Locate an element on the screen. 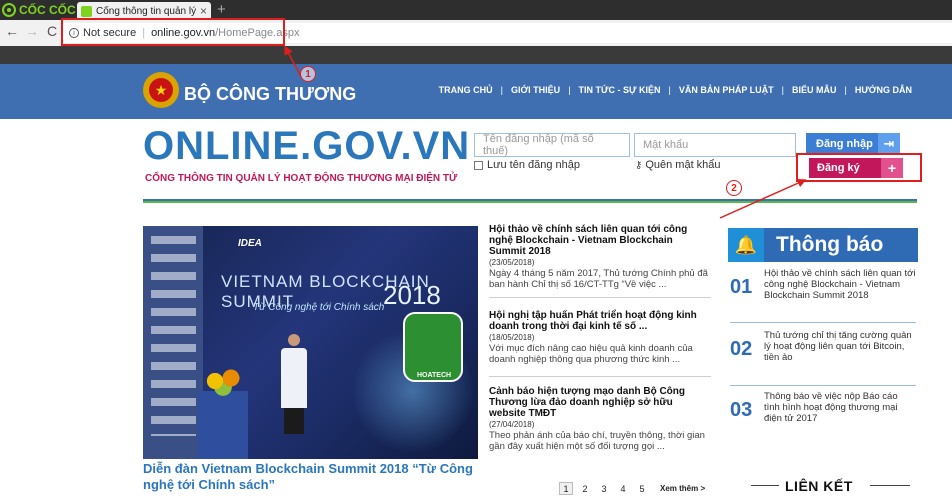 This screenshot has width=952, height=500. coccoc-logo-icon is located at coordinates (9, 10).